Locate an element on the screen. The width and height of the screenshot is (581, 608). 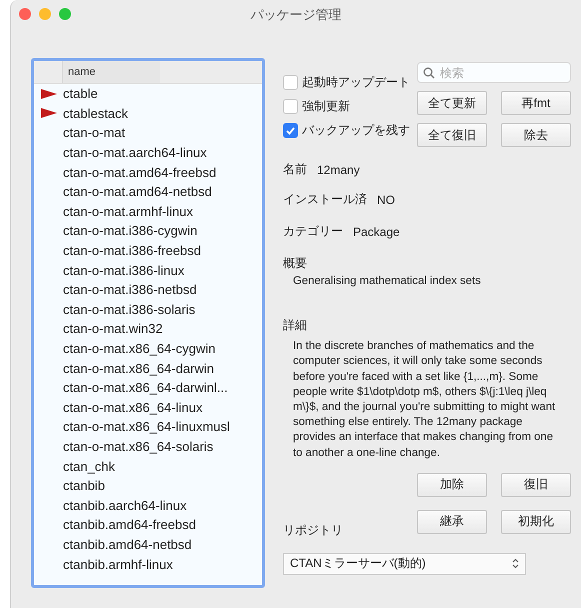
zoom-button is located at coordinates (65, 14).